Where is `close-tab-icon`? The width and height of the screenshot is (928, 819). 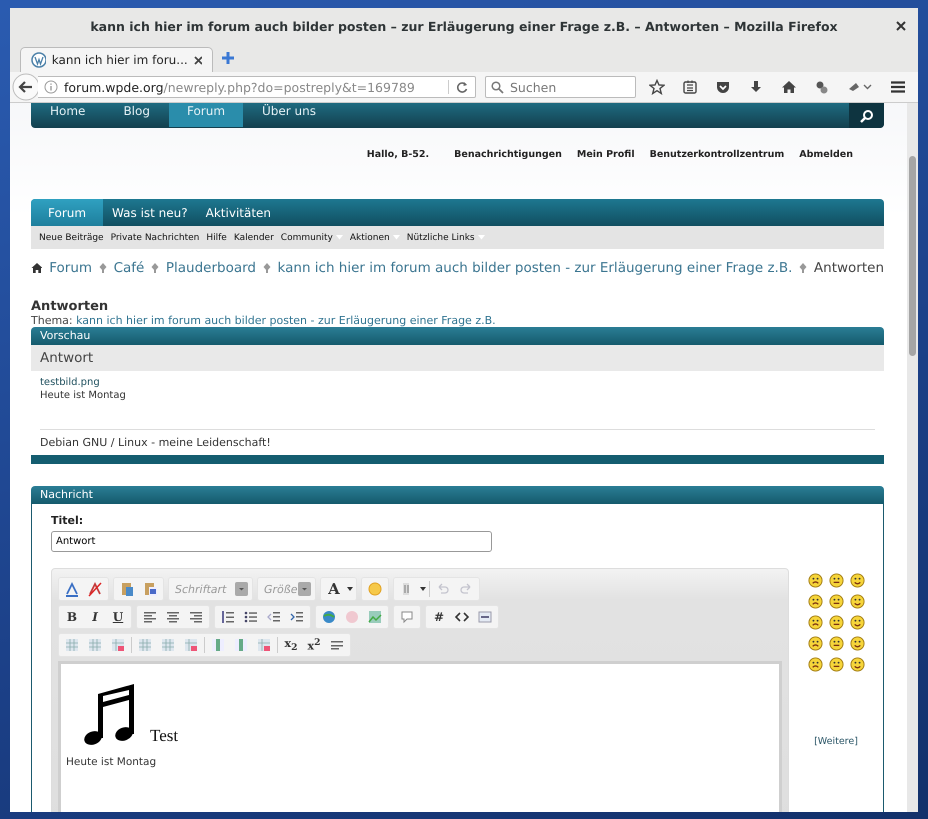
close-tab-icon is located at coordinates (198, 60).